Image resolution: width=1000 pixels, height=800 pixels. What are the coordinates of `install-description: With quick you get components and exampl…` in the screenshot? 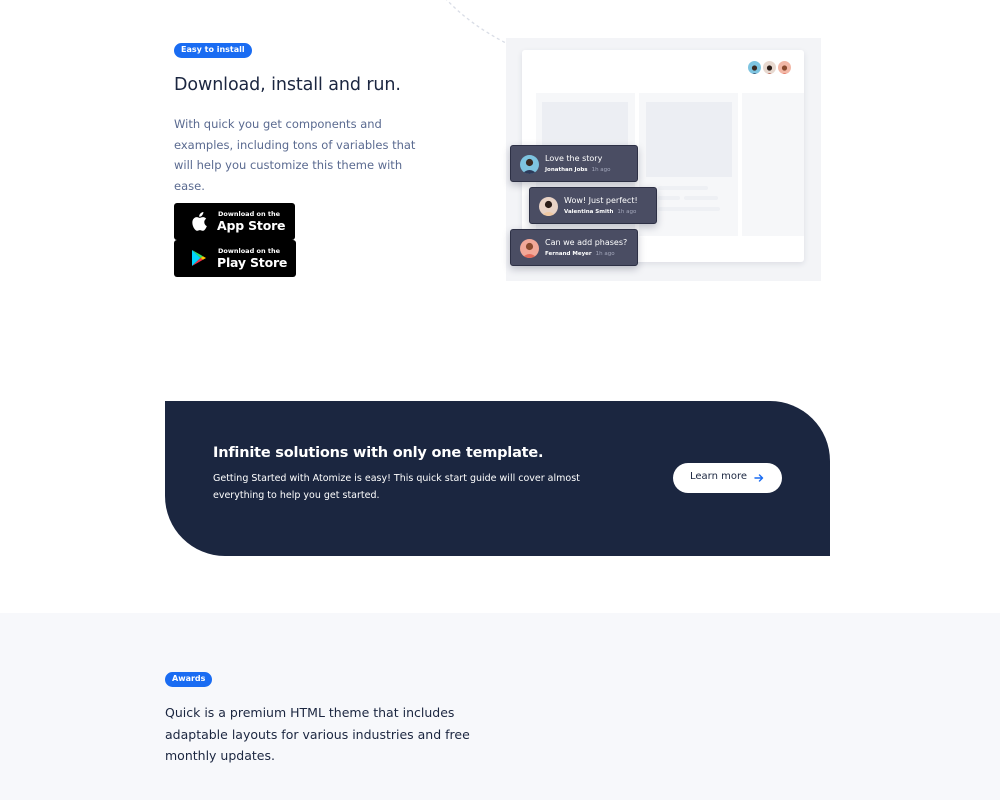 It's located at (295, 155).